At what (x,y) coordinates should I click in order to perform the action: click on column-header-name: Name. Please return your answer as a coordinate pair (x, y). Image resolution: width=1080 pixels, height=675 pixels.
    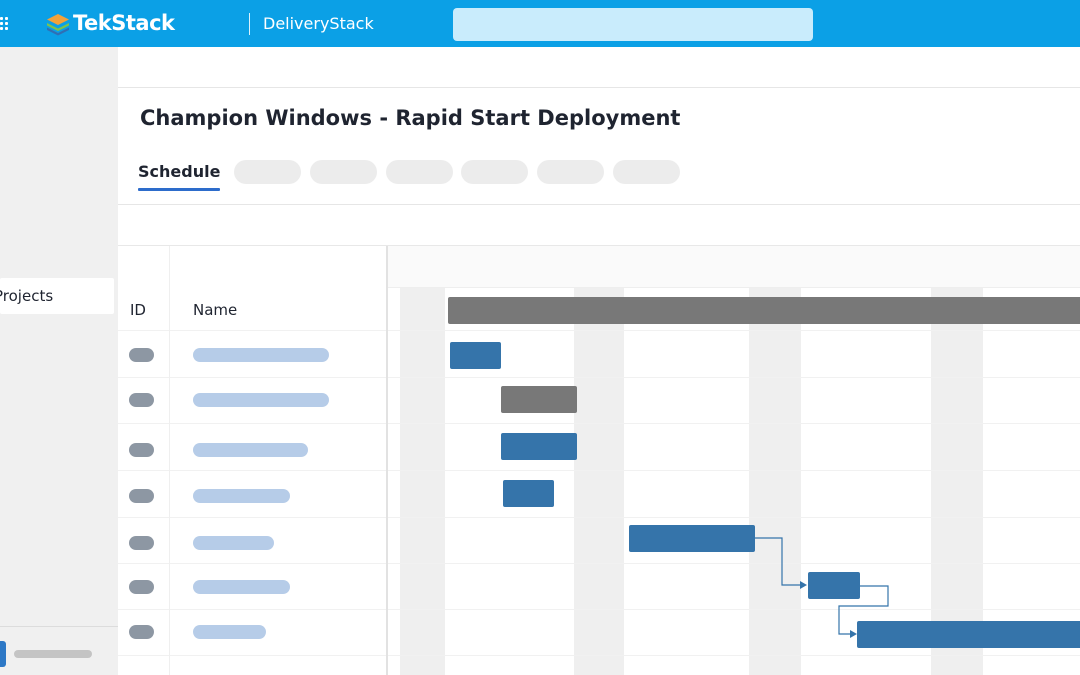
    Looking at the image, I should click on (215, 310).